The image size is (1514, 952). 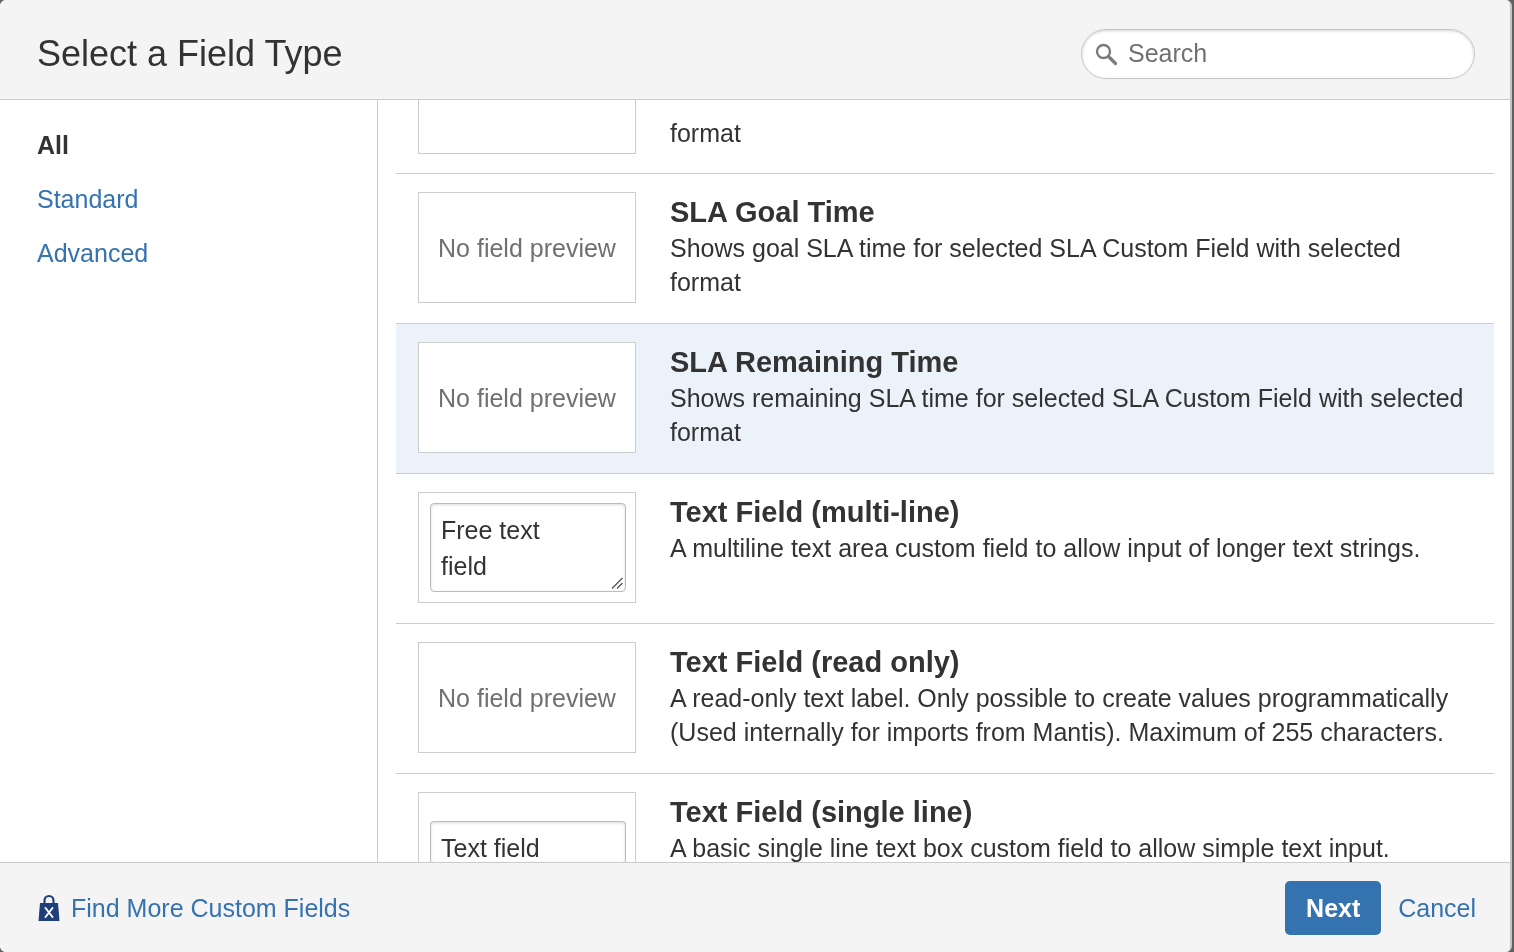 I want to click on field-type-description: Shows remaining SLA time for selected SLA Custom Field with selected format, so click(x=1067, y=415).